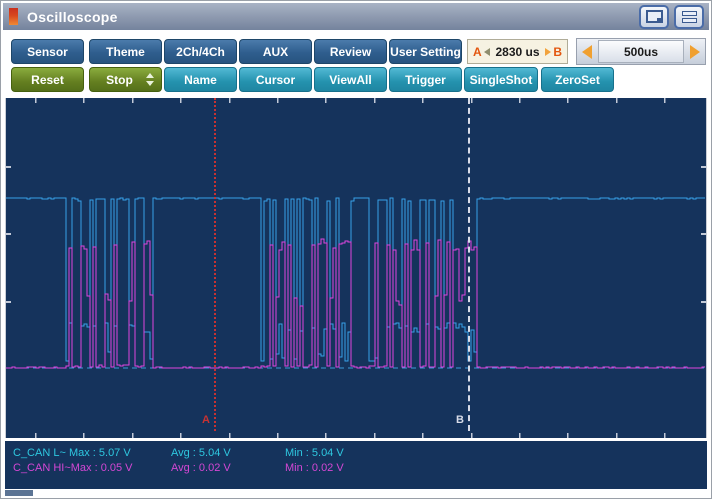 The width and height of the screenshot is (712, 499). I want to click on cursor-b-tag: B, so click(460, 420).